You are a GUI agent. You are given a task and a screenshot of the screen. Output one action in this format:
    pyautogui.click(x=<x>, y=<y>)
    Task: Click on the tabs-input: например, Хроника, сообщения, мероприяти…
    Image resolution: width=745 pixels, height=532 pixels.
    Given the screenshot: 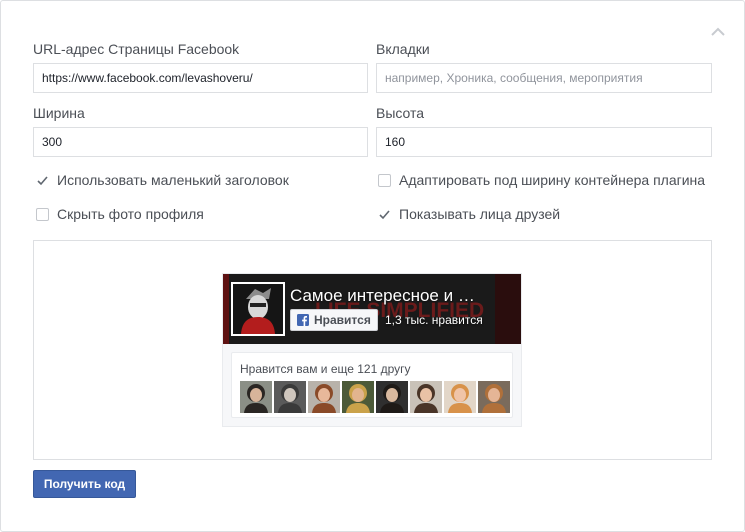 What is the action you would take?
    pyautogui.click(x=544, y=78)
    